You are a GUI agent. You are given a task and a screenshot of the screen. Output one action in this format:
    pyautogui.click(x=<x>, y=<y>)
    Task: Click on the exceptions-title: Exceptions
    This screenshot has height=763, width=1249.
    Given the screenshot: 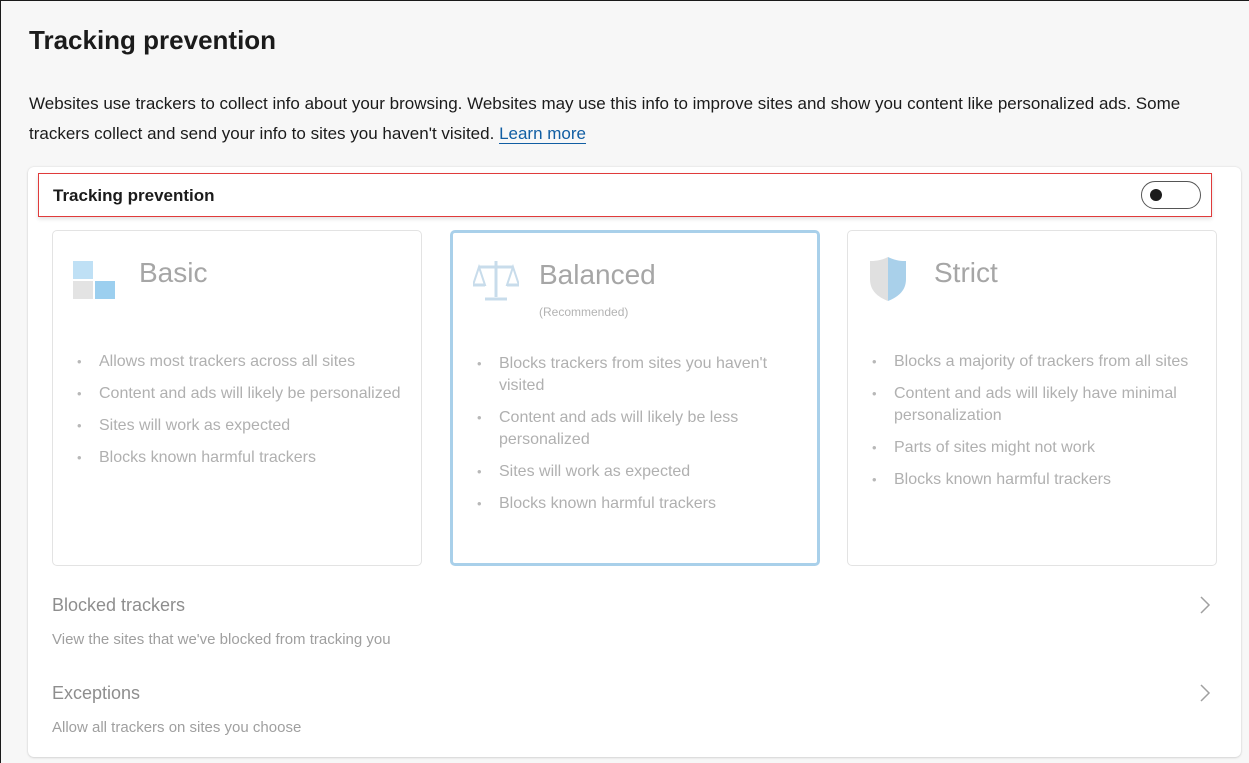 What is the action you would take?
    pyautogui.click(x=96, y=693)
    